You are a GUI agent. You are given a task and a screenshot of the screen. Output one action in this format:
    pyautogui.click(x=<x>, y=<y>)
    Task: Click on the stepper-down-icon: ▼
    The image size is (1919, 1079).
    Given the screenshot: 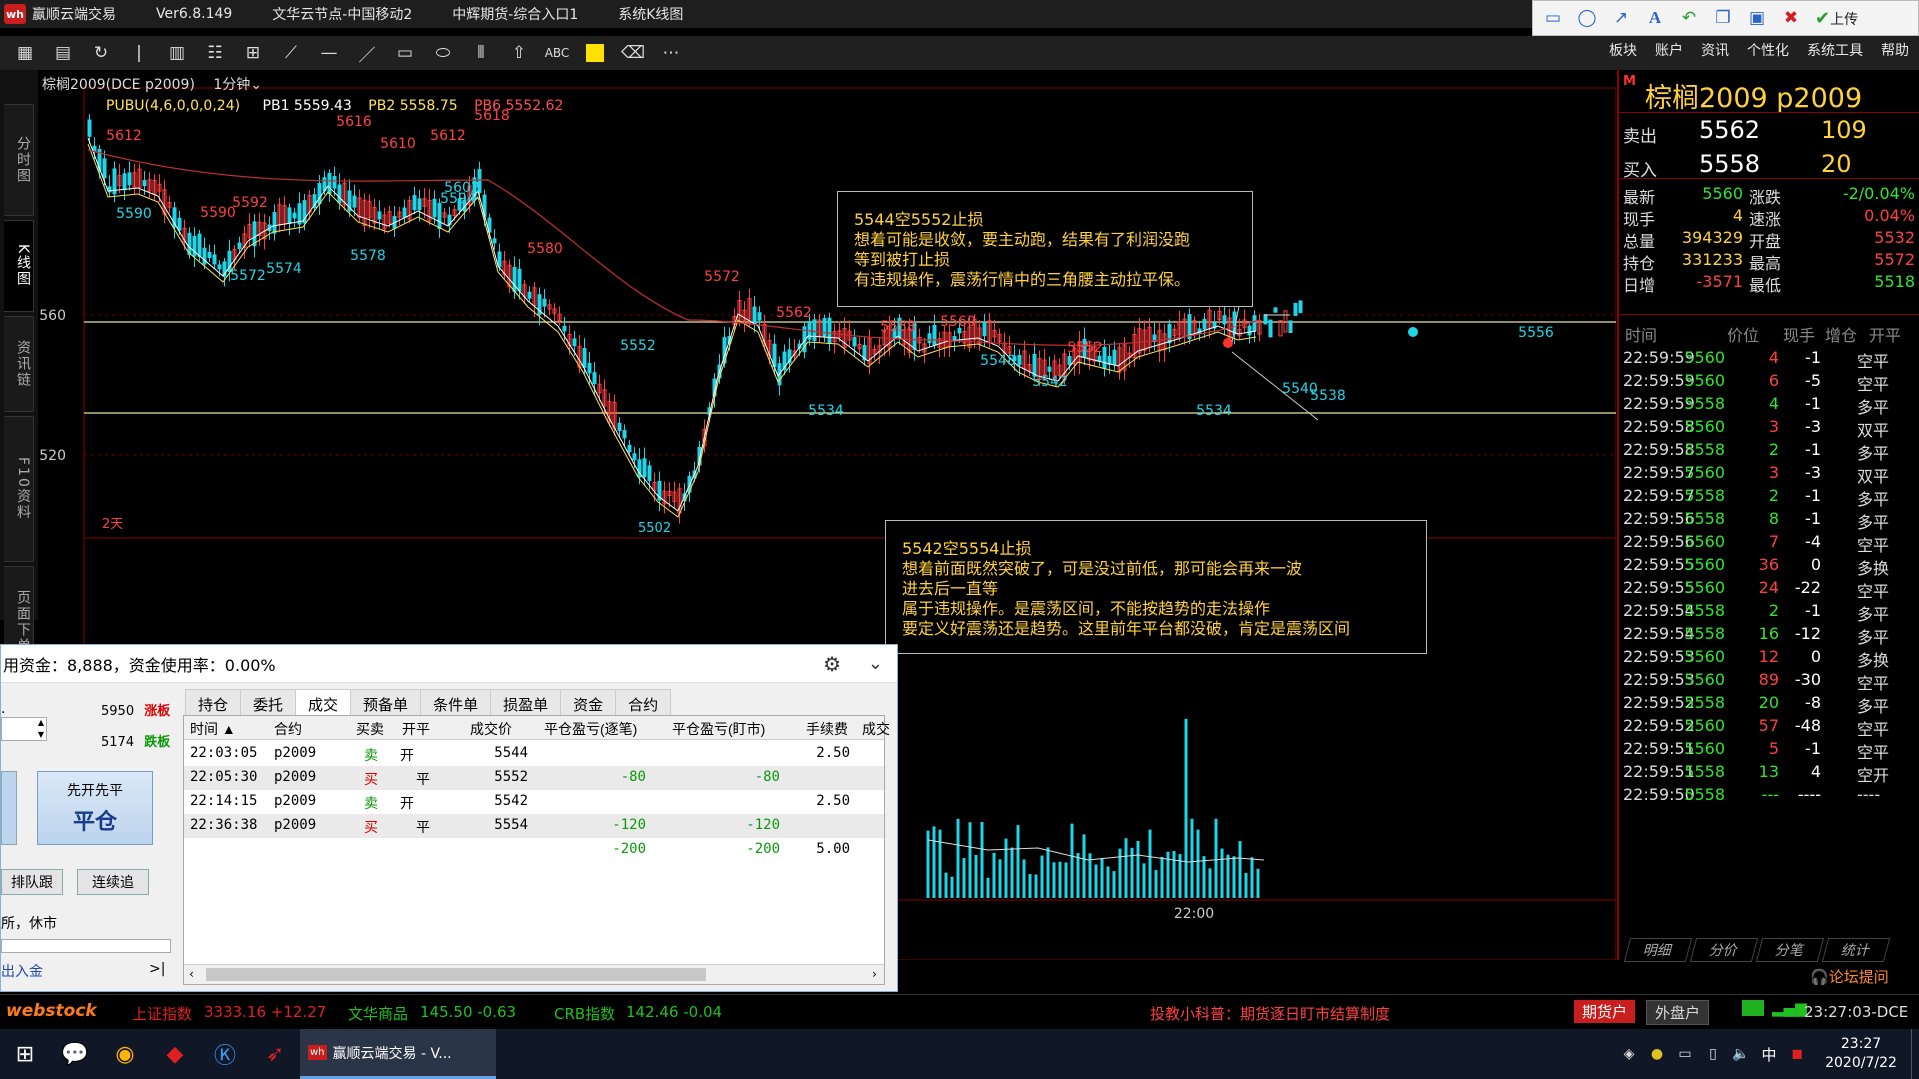 What is the action you would take?
    pyautogui.click(x=41, y=734)
    